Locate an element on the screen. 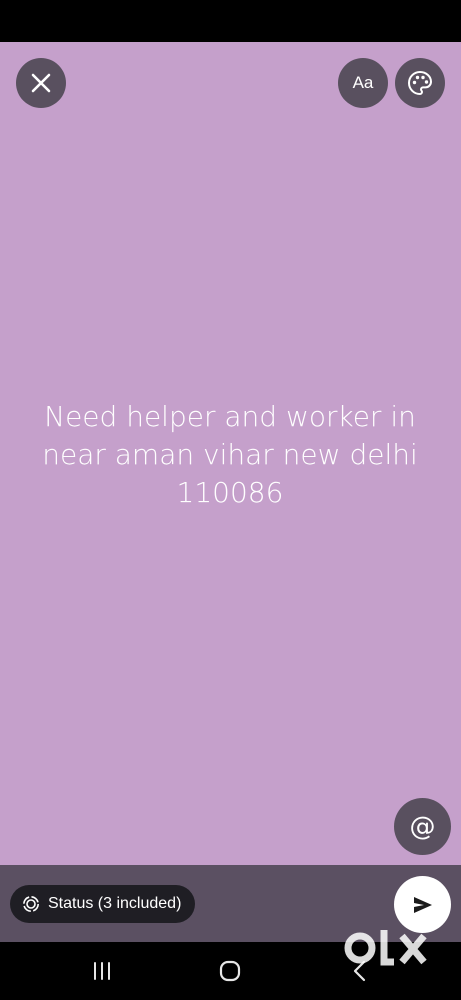 This screenshot has height=1000, width=461. status-message-line: 110086 is located at coordinates (230, 492).